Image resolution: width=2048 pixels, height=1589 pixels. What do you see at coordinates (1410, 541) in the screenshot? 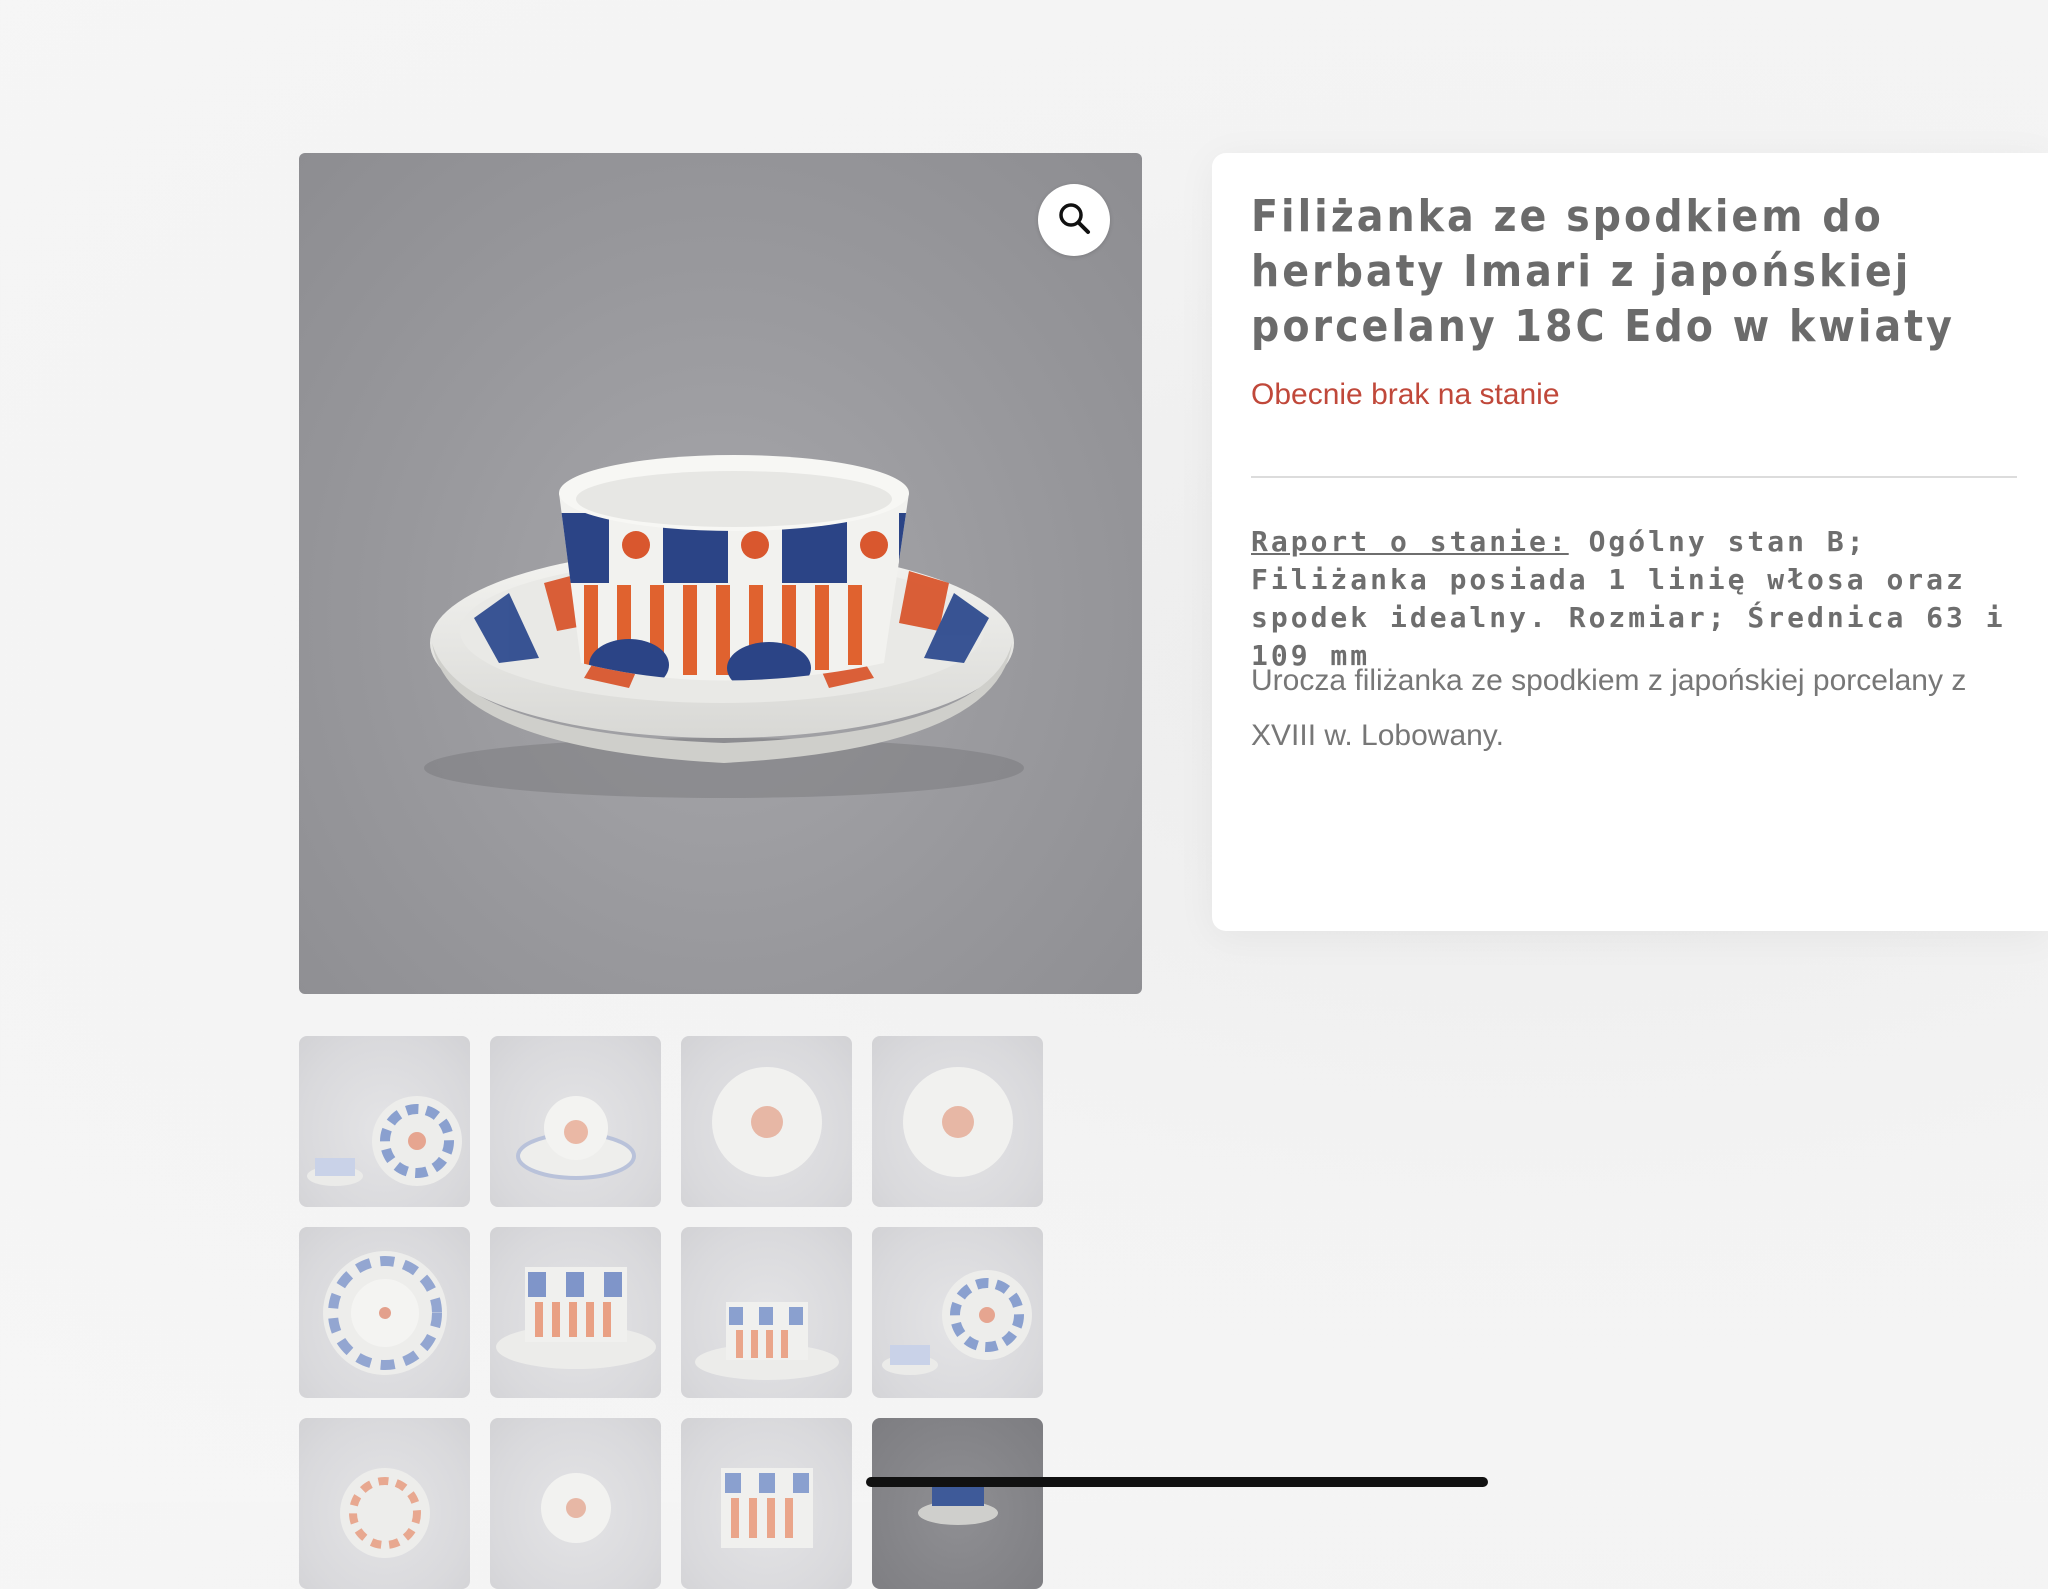
I see `condition-report-label: Raport o stanie:` at bounding box center [1410, 541].